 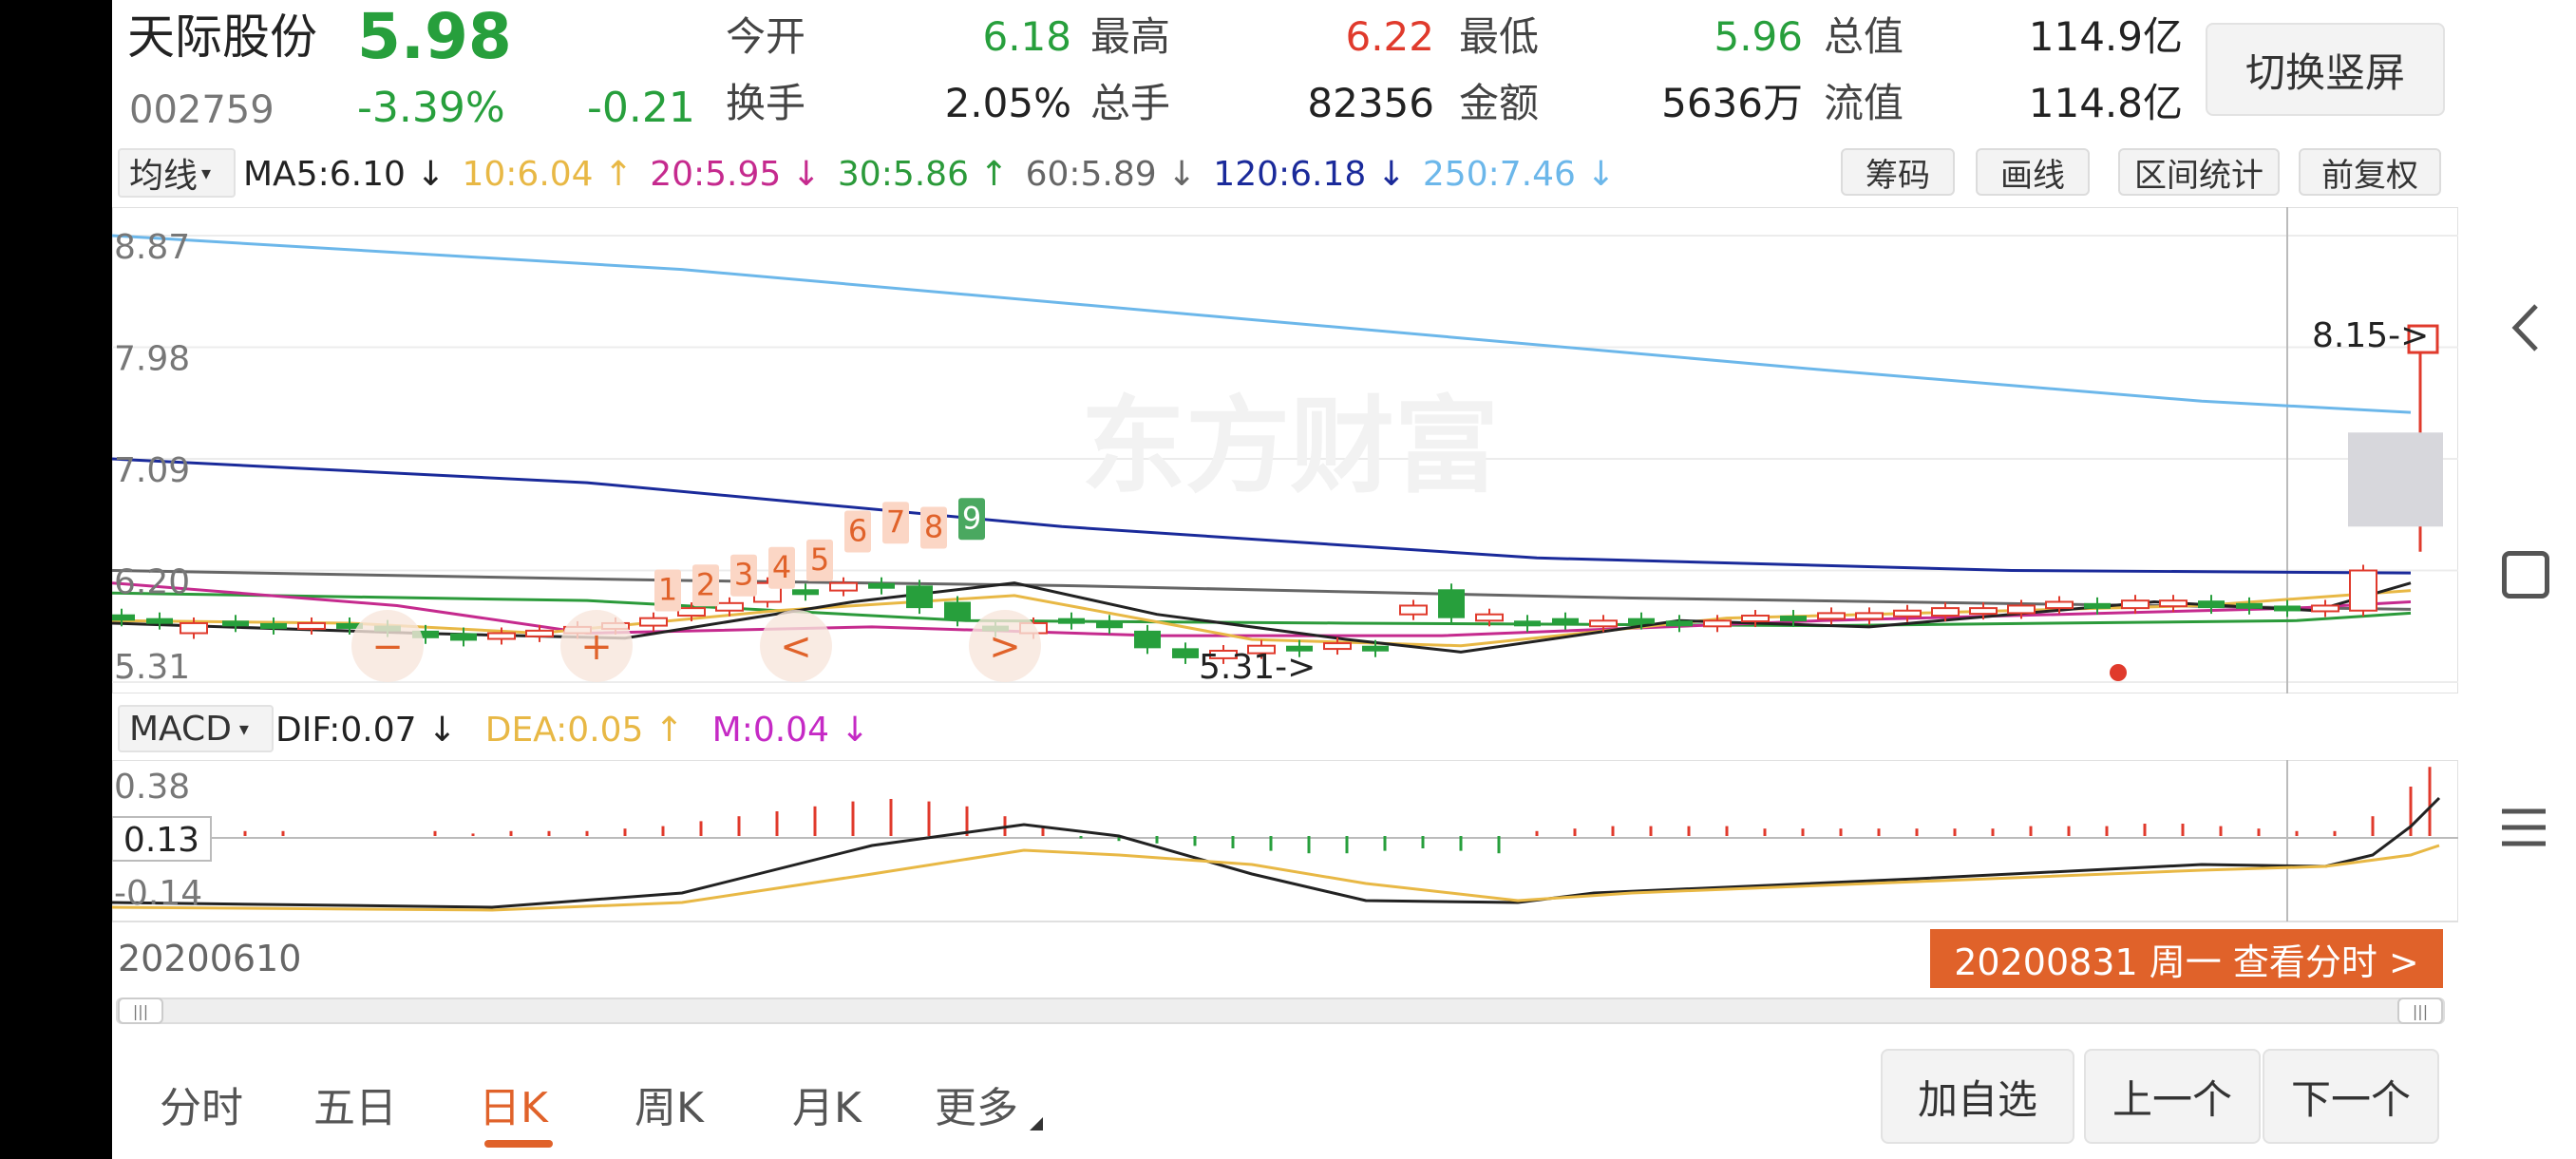 What do you see at coordinates (1130, 103) in the screenshot?
I see `stat-label: 总手` at bounding box center [1130, 103].